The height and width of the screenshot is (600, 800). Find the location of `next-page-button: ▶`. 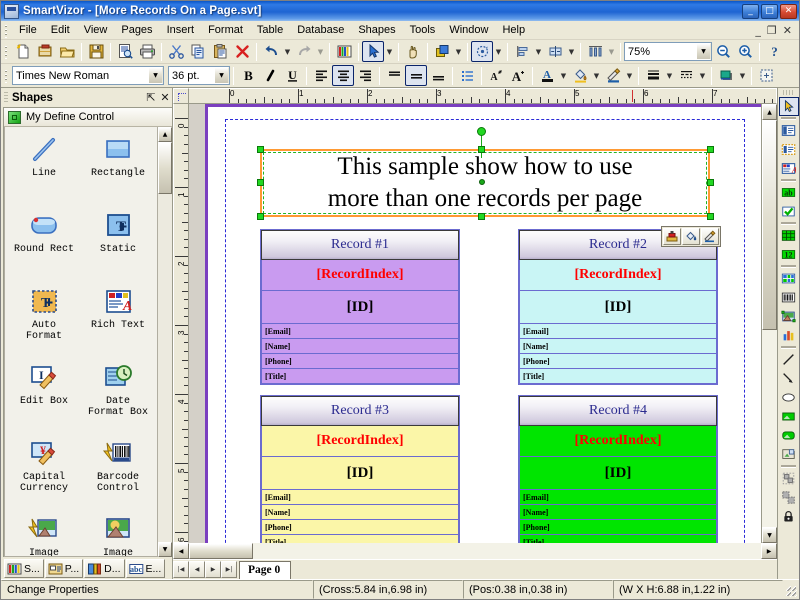

next-page-button: ▶ is located at coordinates (213, 569).